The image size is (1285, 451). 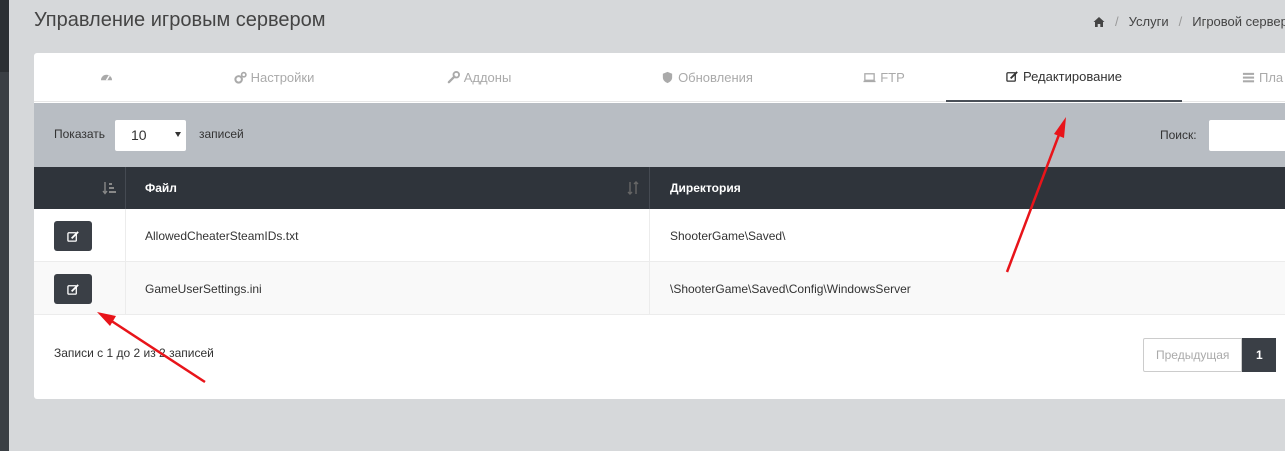 I want to click on tab-dashboard, so click(x=108, y=77).